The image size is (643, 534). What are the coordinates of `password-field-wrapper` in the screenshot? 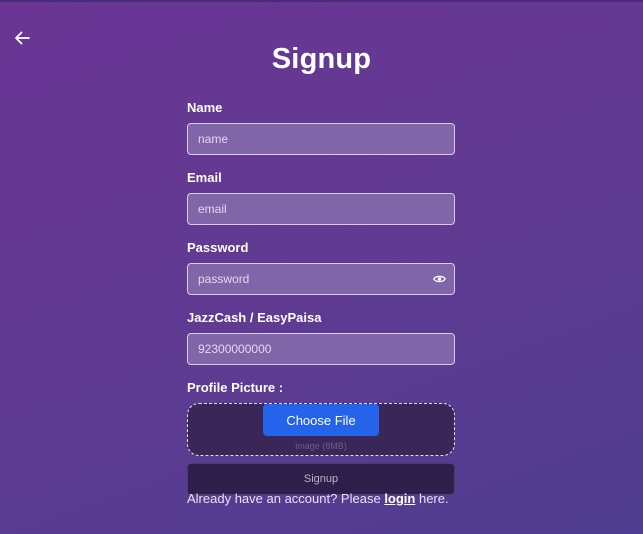 It's located at (321, 279).